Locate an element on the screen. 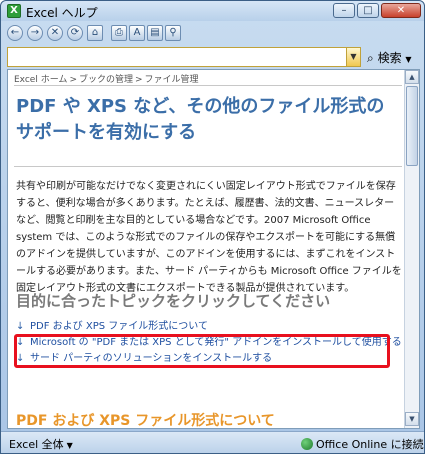 This screenshot has height=454, width=425. search-button-label: 検索 is located at coordinates (389, 58).